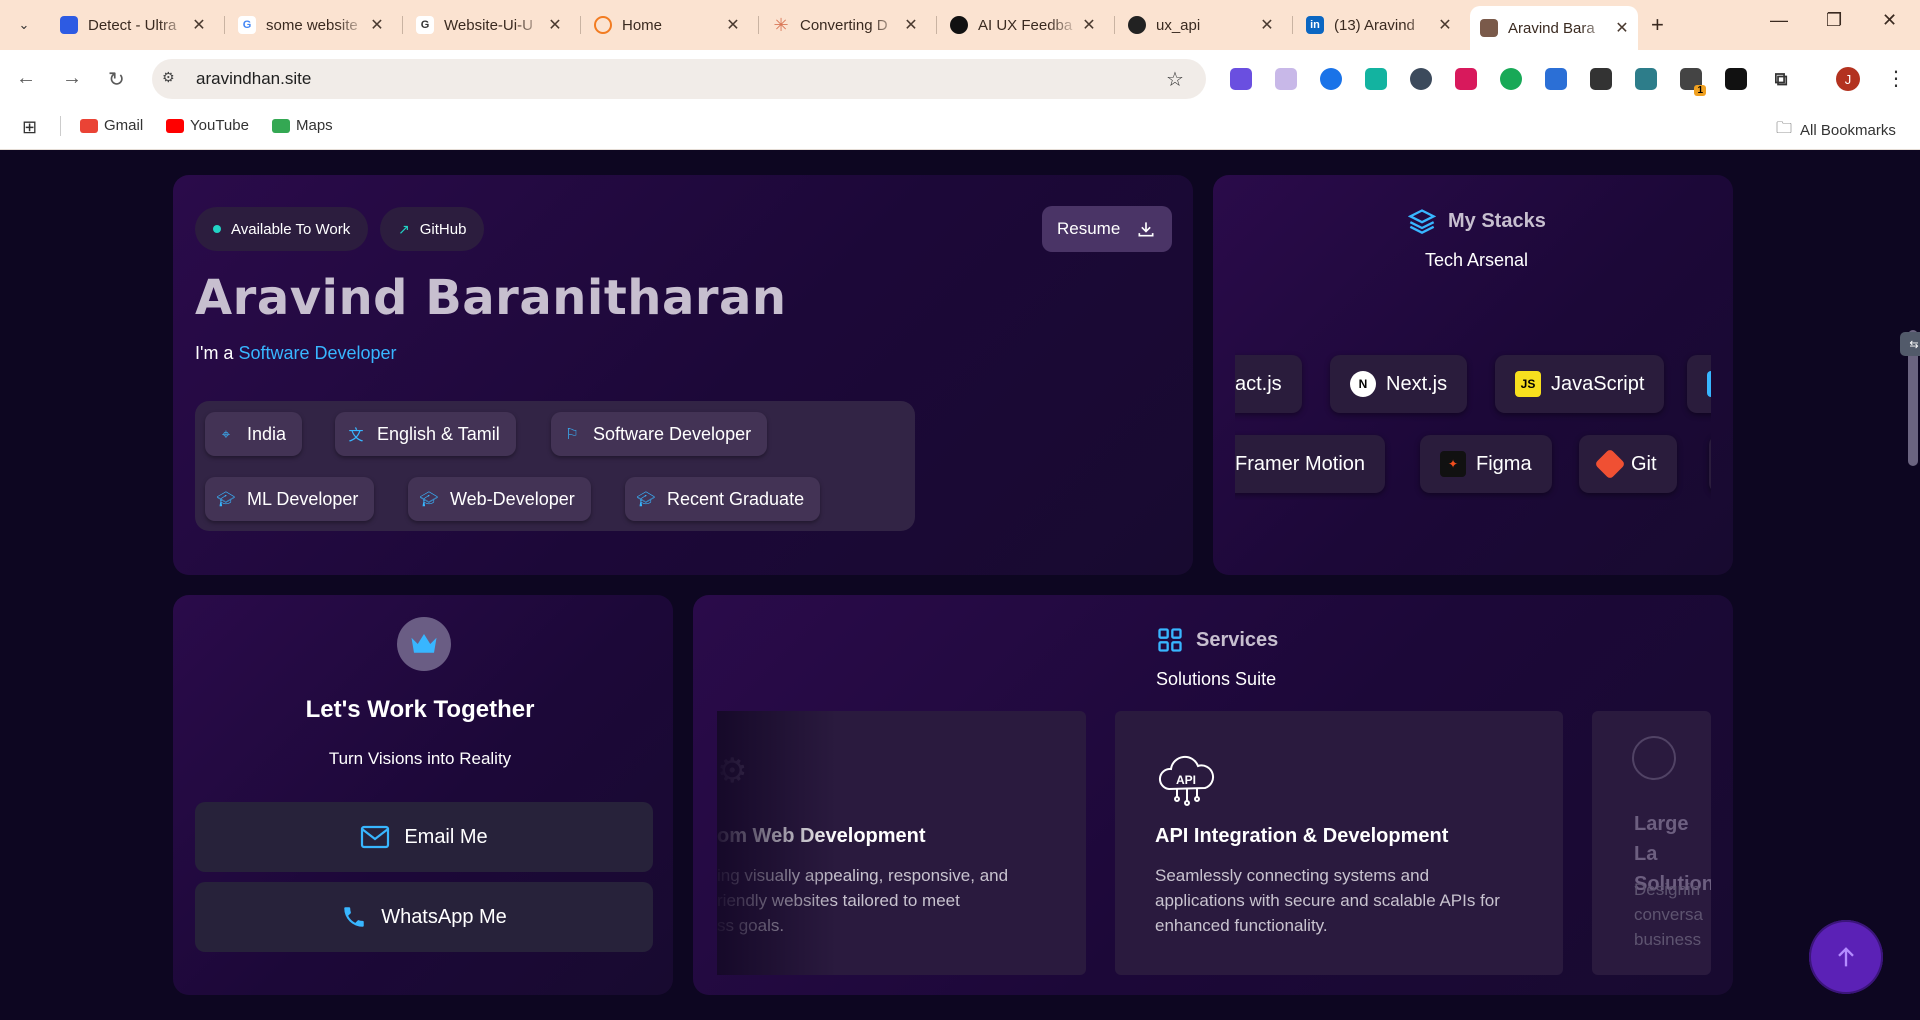 This screenshot has height=1020, width=1920. Describe the element at coordinates (425, 434) in the screenshot. I see `tag-languages: 文 English & Tamil` at that location.